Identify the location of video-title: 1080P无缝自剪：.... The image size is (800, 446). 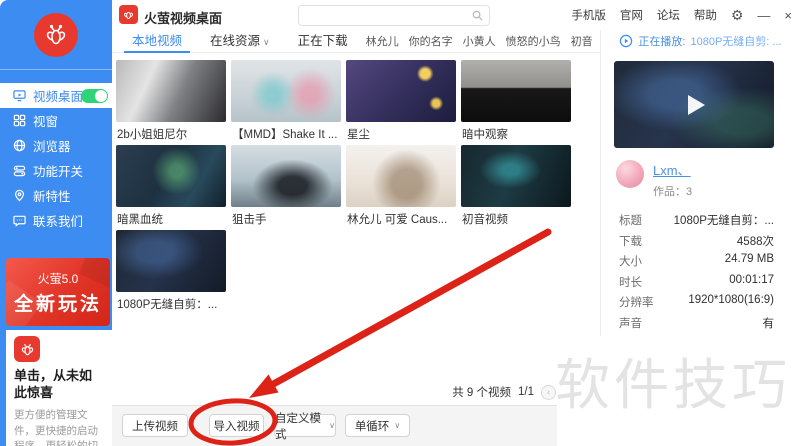
(167, 305).